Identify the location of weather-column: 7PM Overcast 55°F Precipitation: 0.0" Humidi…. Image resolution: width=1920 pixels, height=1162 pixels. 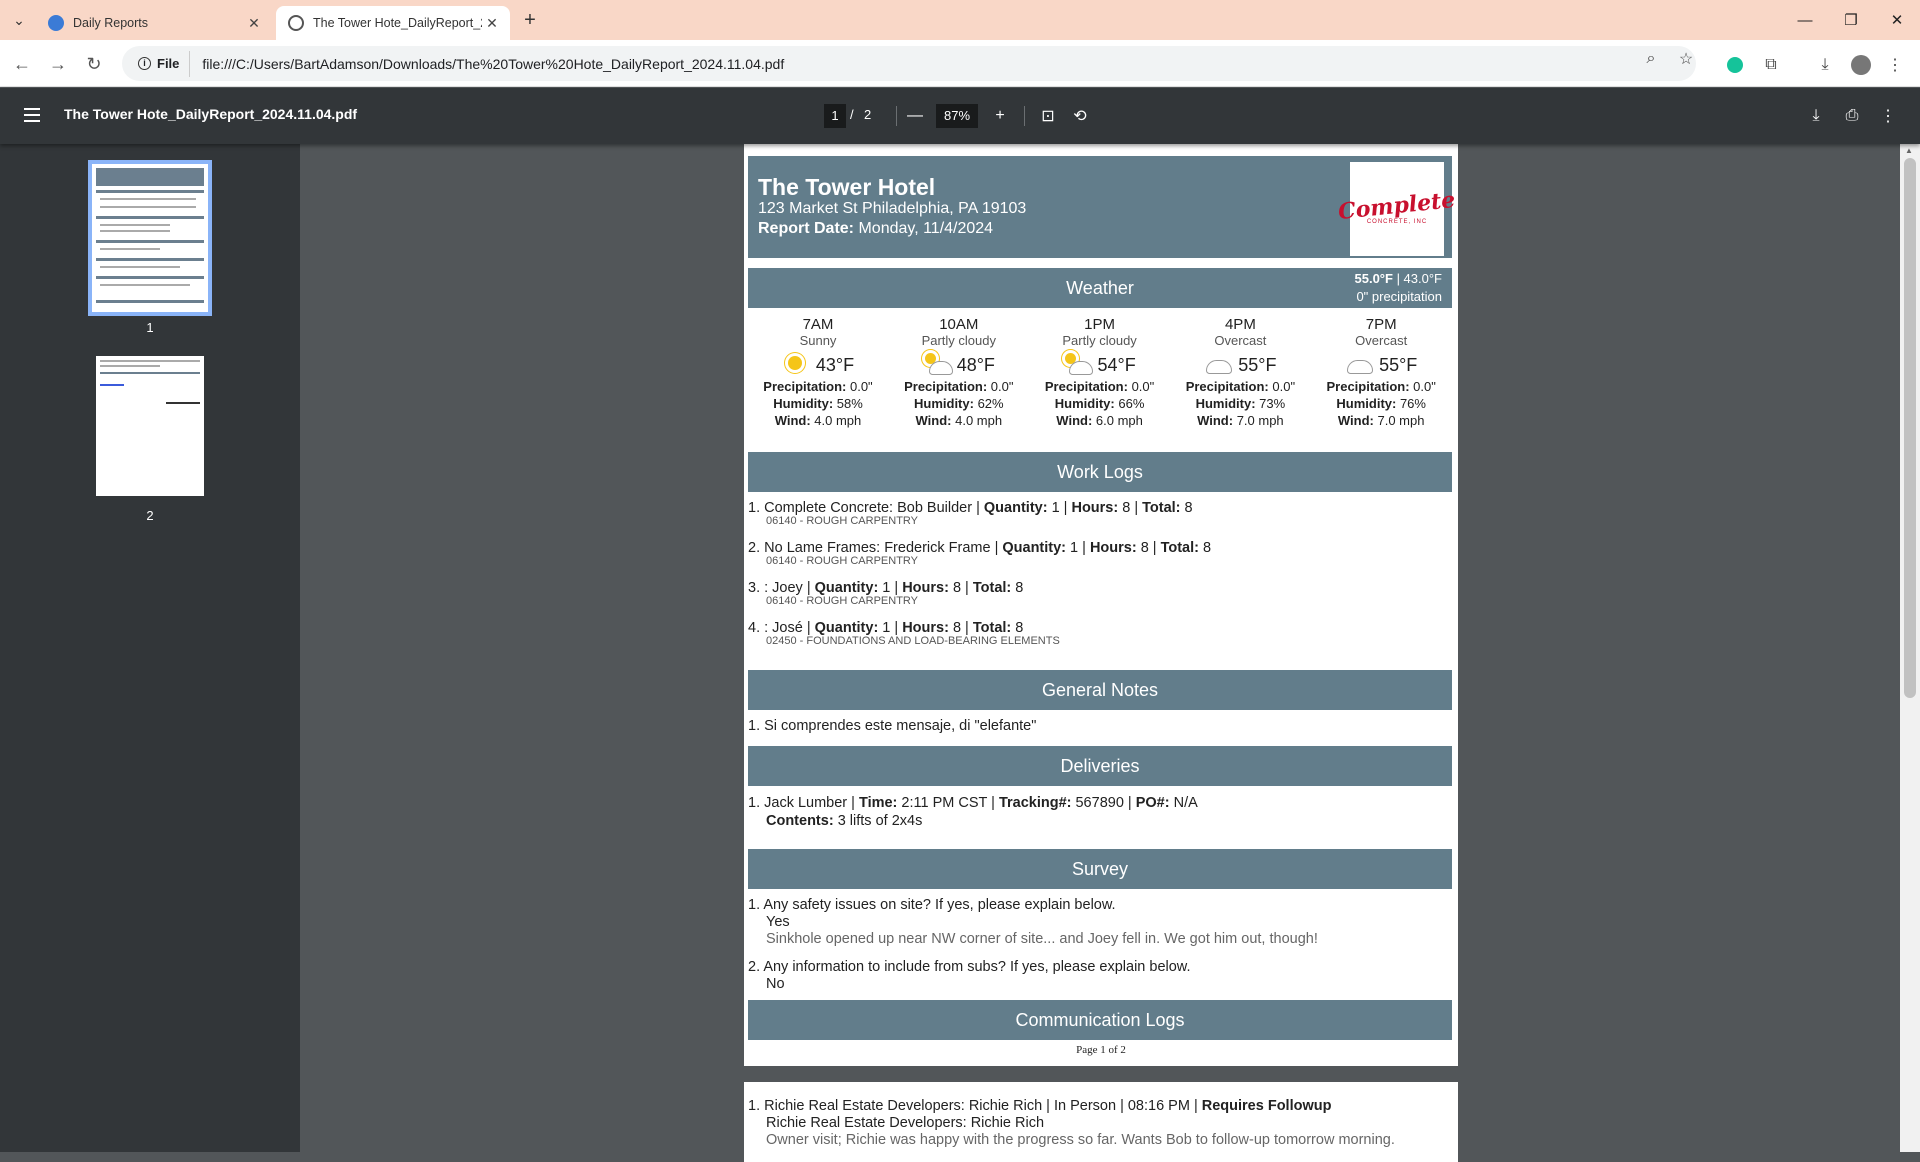
(1381, 372).